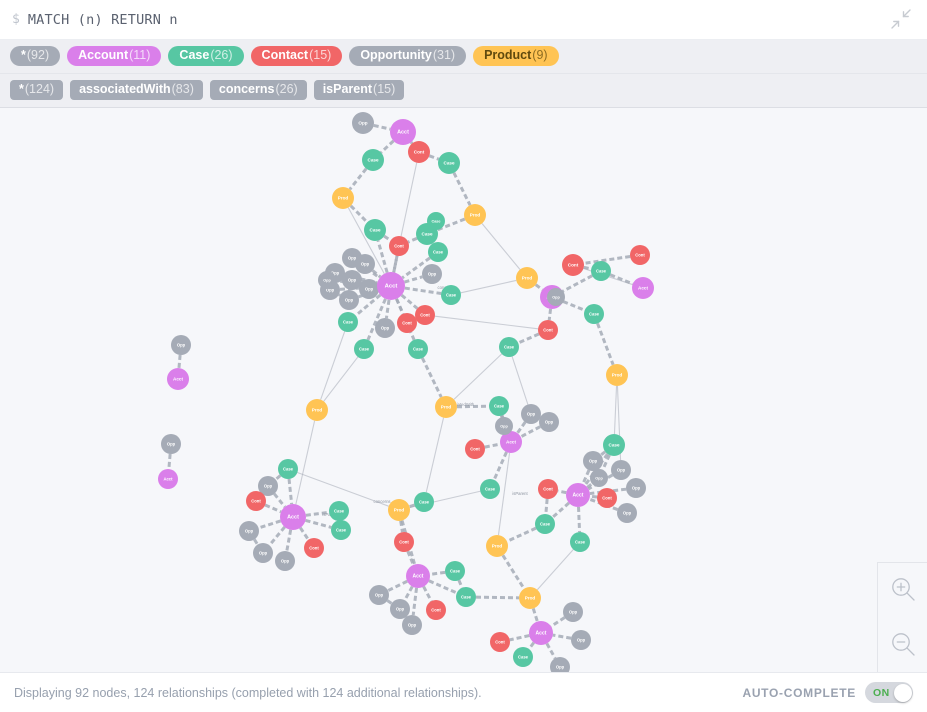 This screenshot has height=712, width=927. Describe the element at coordinates (103, 20) in the screenshot. I see `cypher-query-text: MATCH (n) RETURN n` at that location.